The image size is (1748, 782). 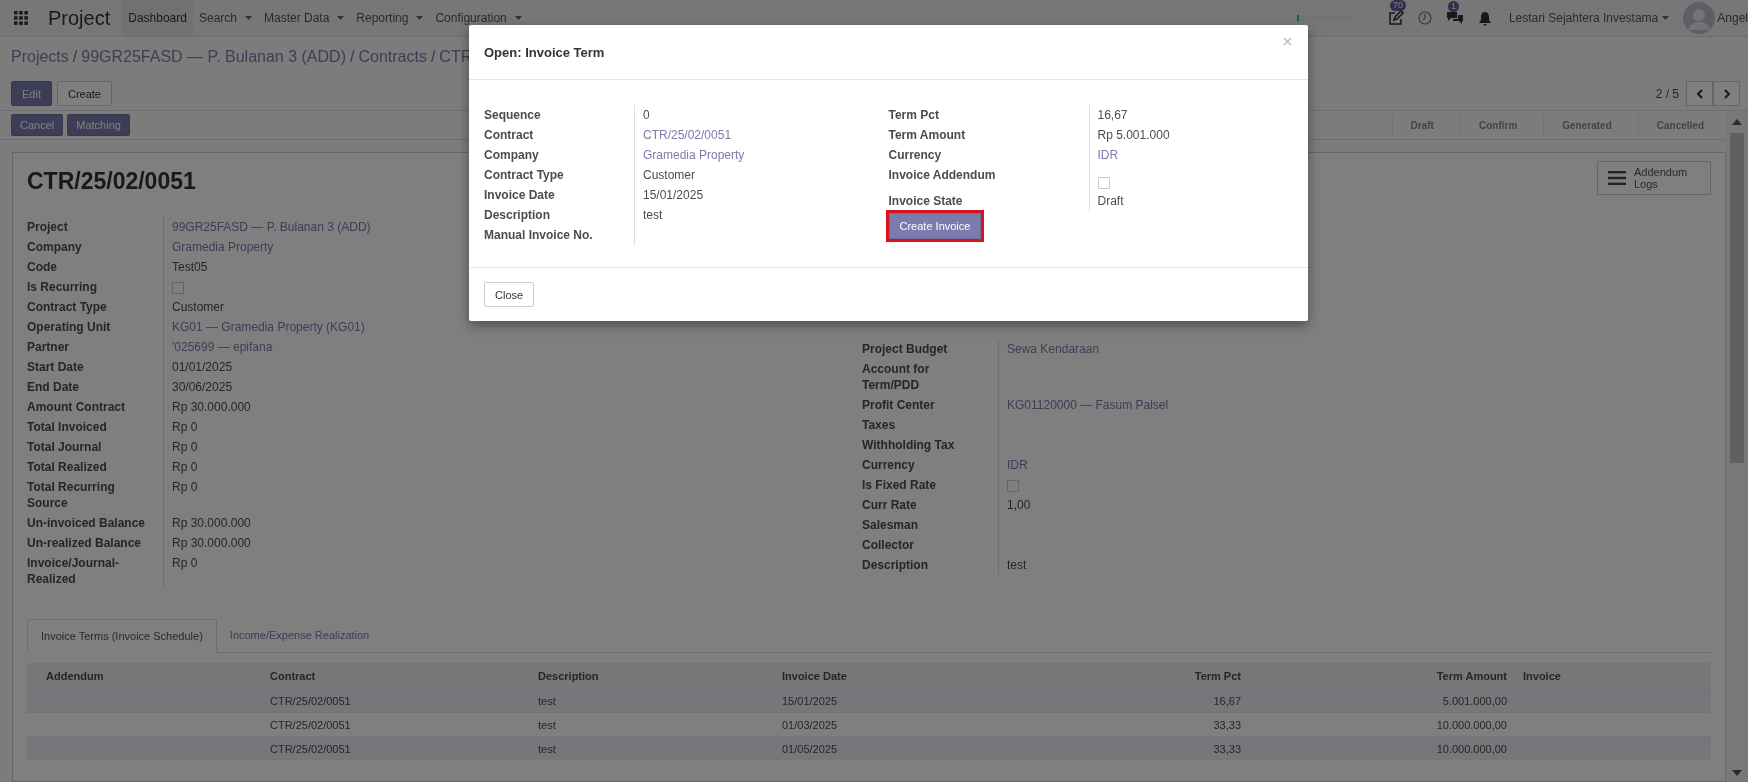 What do you see at coordinates (95, 427) in the screenshot?
I see `field-label: Total Invoiced` at bounding box center [95, 427].